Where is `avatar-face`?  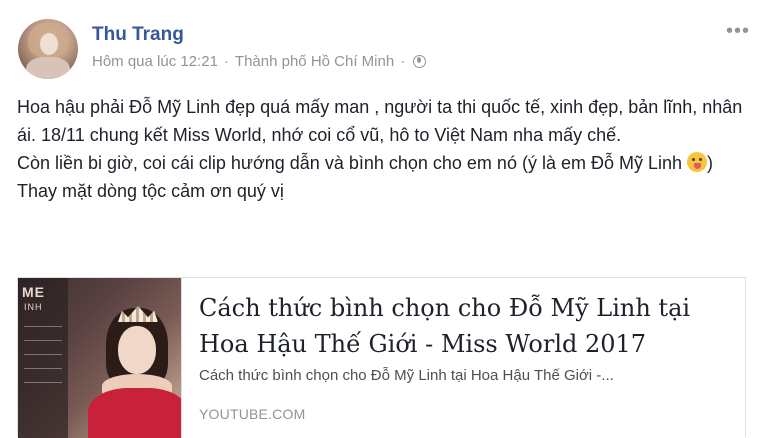 avatar-face is located at coordinates (49, 44).